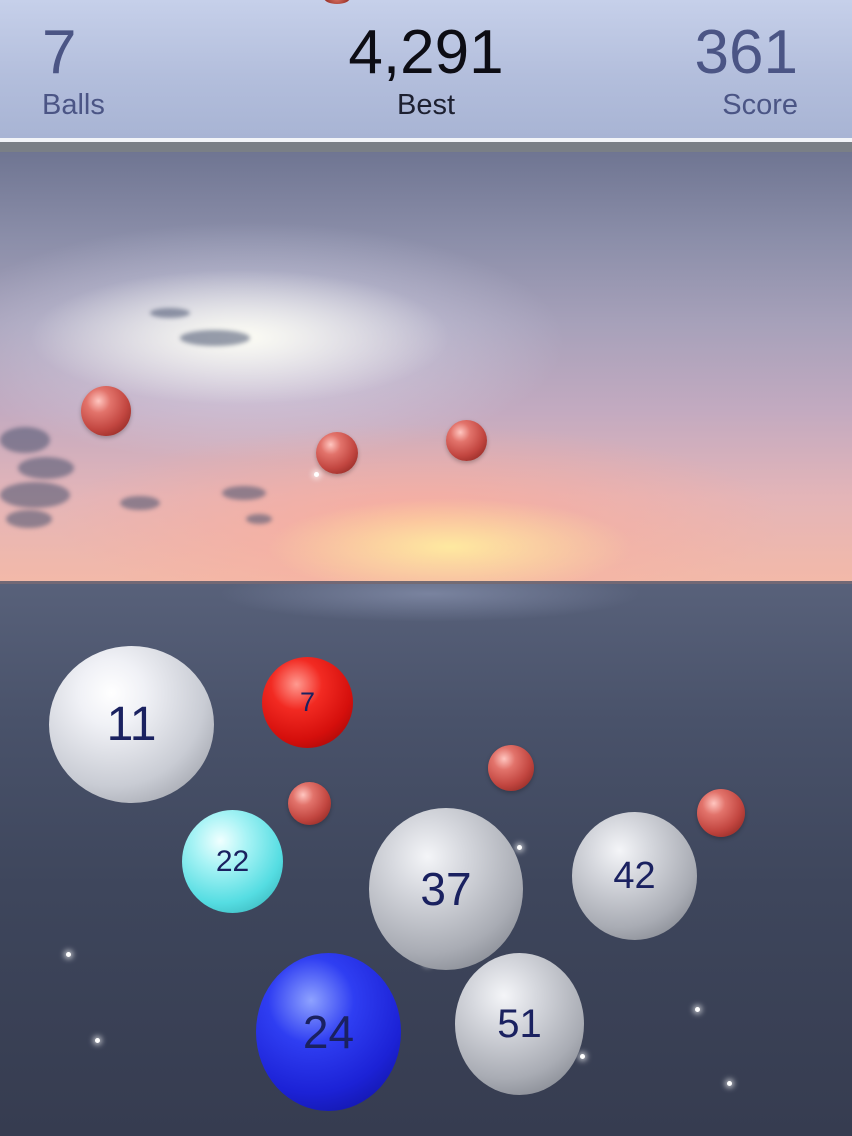 The image size is (852, 1136). Describe the element at coordinates (337, 2) in the screenshot. I see `falling-ball` at that location.